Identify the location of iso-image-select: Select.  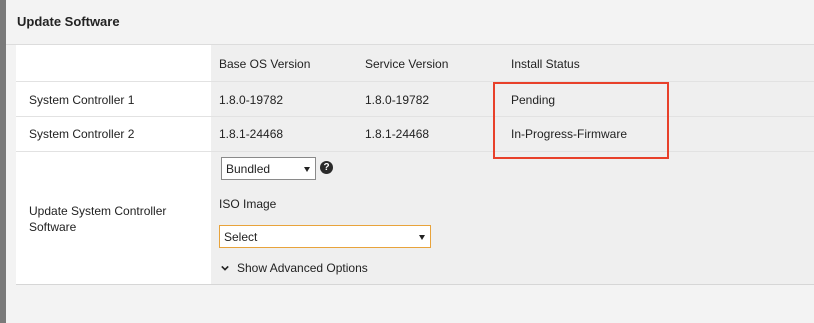
(325, 236).